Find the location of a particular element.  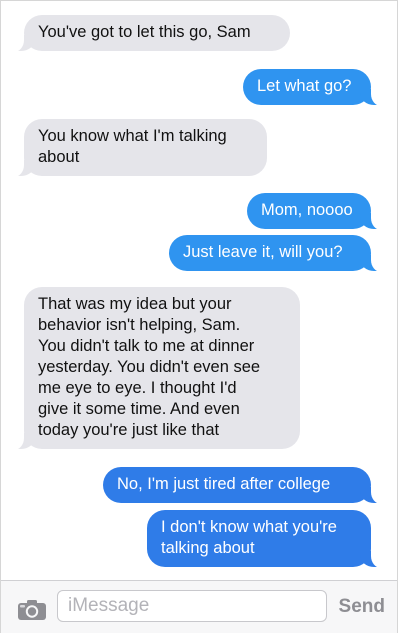

message-bubble-received: You know what I'm talking about is located at coordinates (139, 148).